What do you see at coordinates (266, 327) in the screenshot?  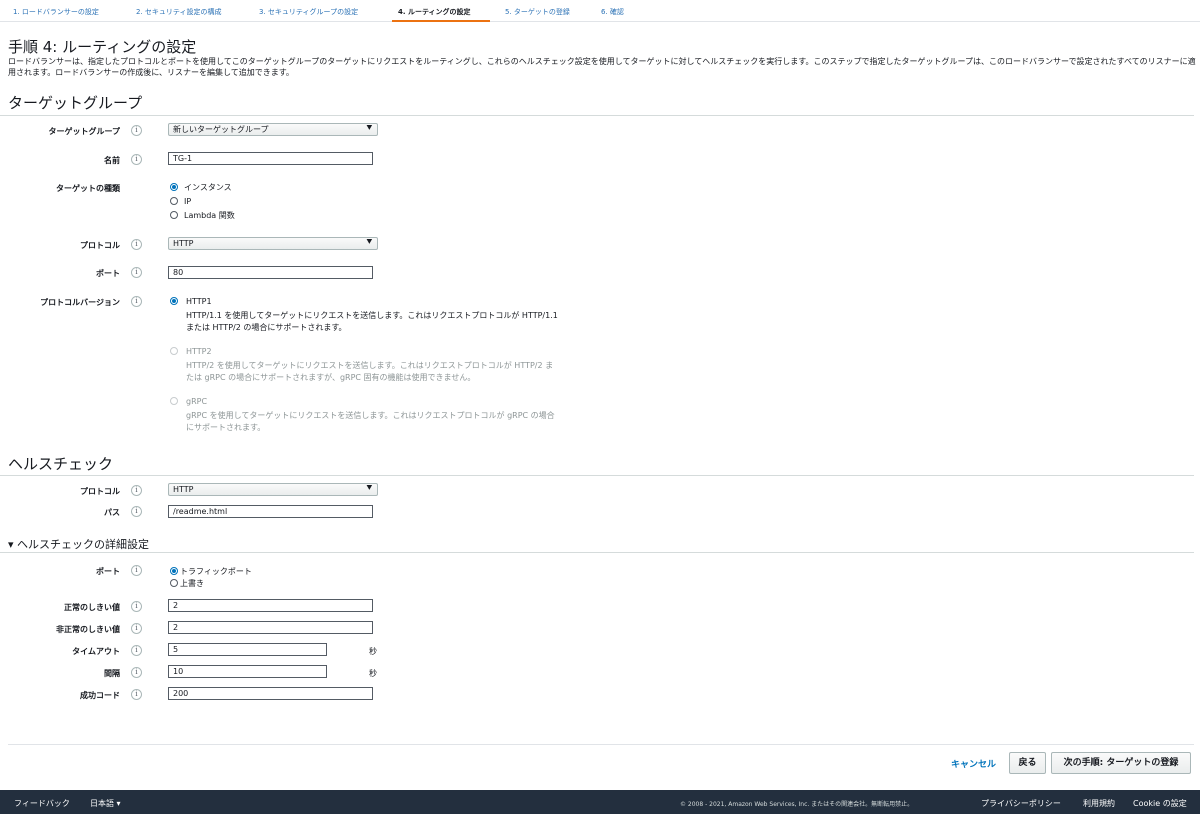 I see `http1-description-line2: または HTTP/2 の場合にサポートされます。` at bounding box center [266, 327].